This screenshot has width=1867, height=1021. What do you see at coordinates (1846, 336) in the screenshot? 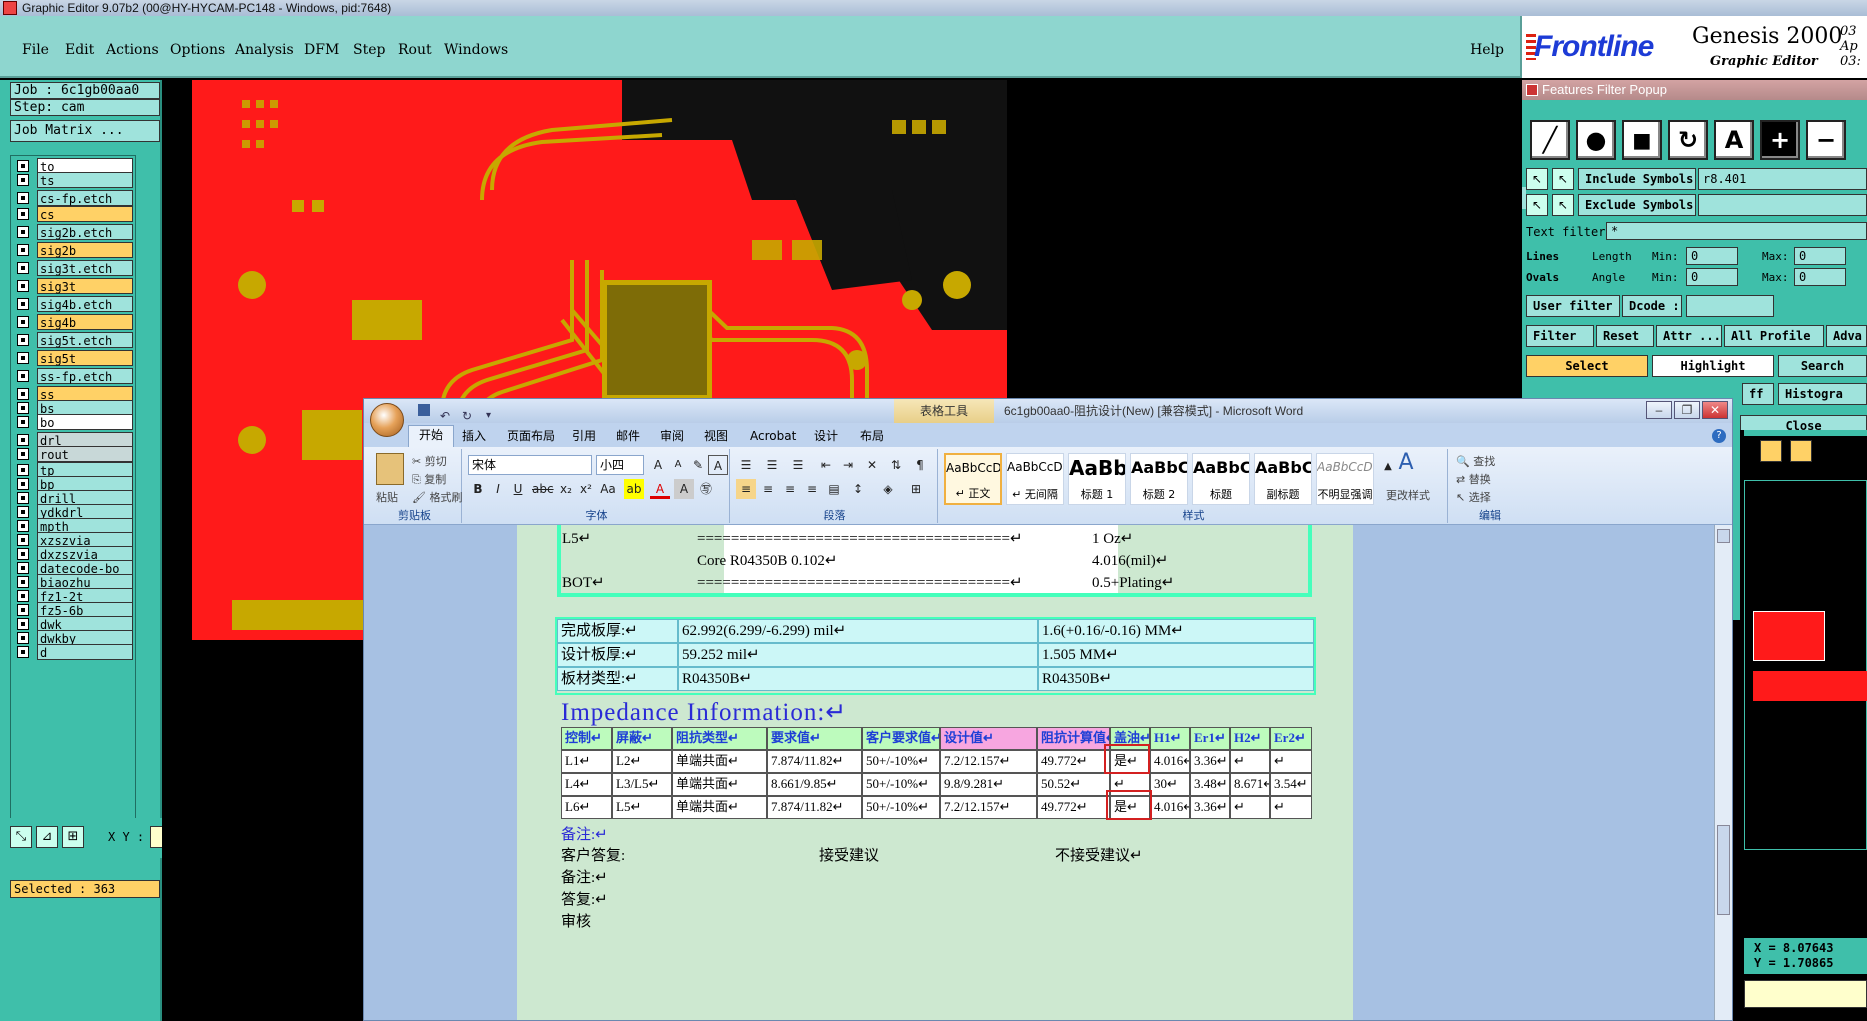
I see `advanced-button: Adva` at bounding box center [1846, 336].